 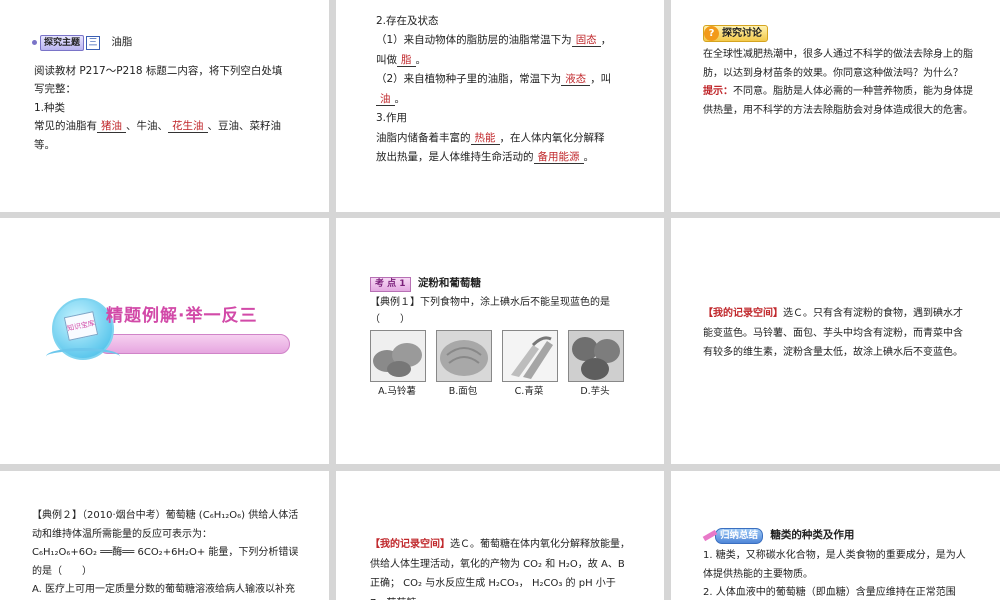 I want to click on text: ，叫, so click(x=601, y=79).